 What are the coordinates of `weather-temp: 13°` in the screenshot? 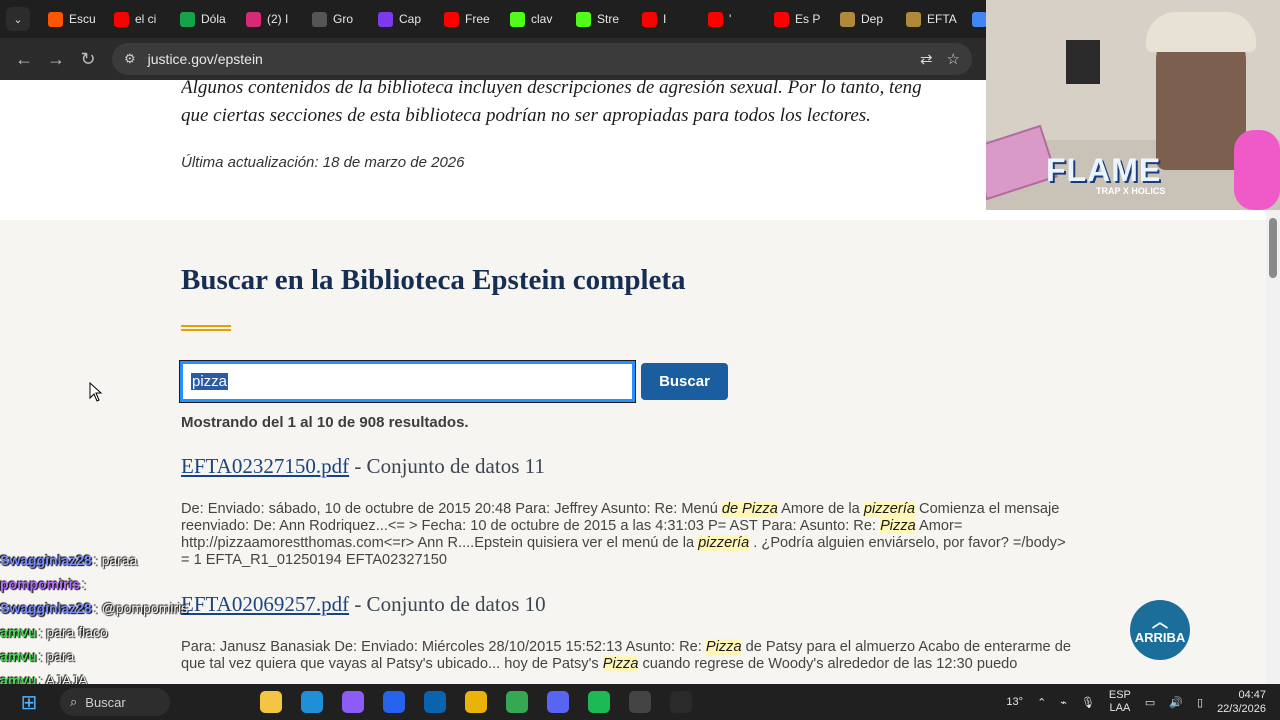 It's located at (1014, 702).